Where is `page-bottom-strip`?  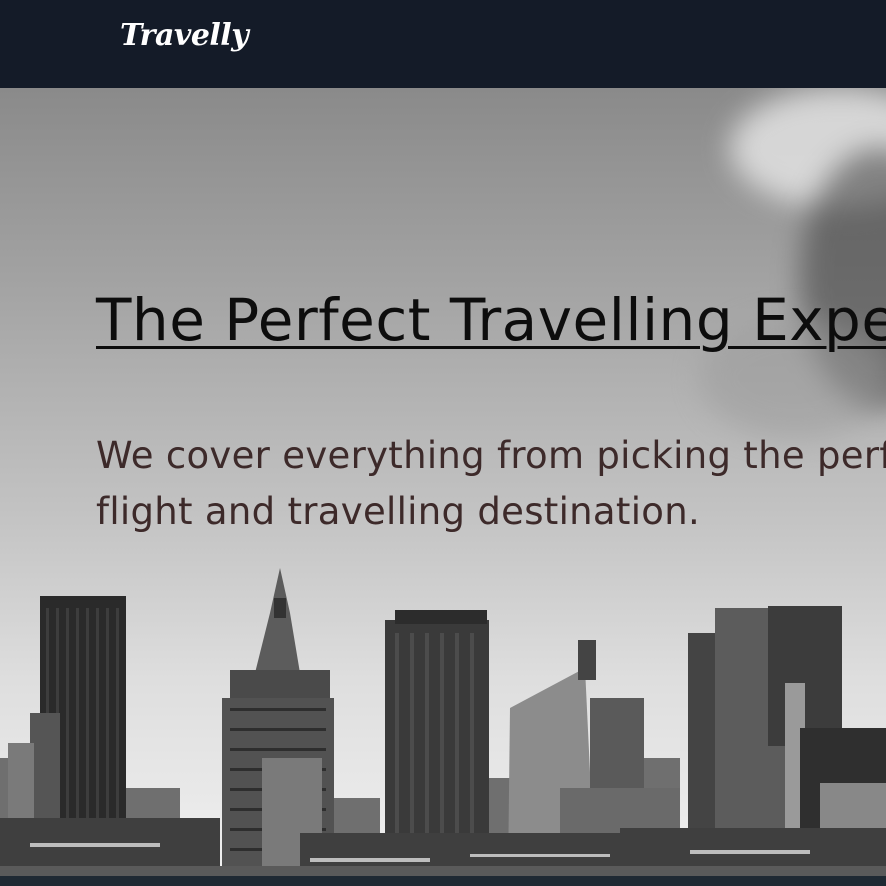
page-bottom-strip is located at coordinates (443, 881).